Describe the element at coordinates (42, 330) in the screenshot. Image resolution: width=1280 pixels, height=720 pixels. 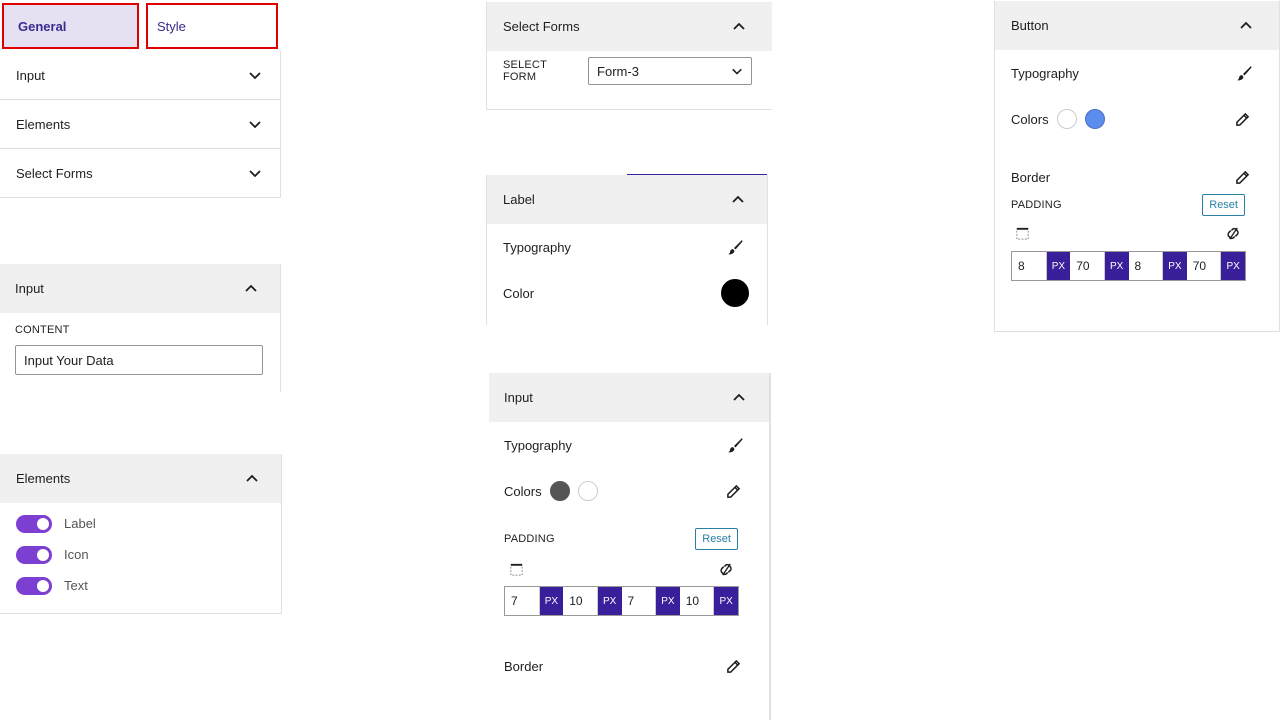
I see `content-label: CONTENT` at that location.